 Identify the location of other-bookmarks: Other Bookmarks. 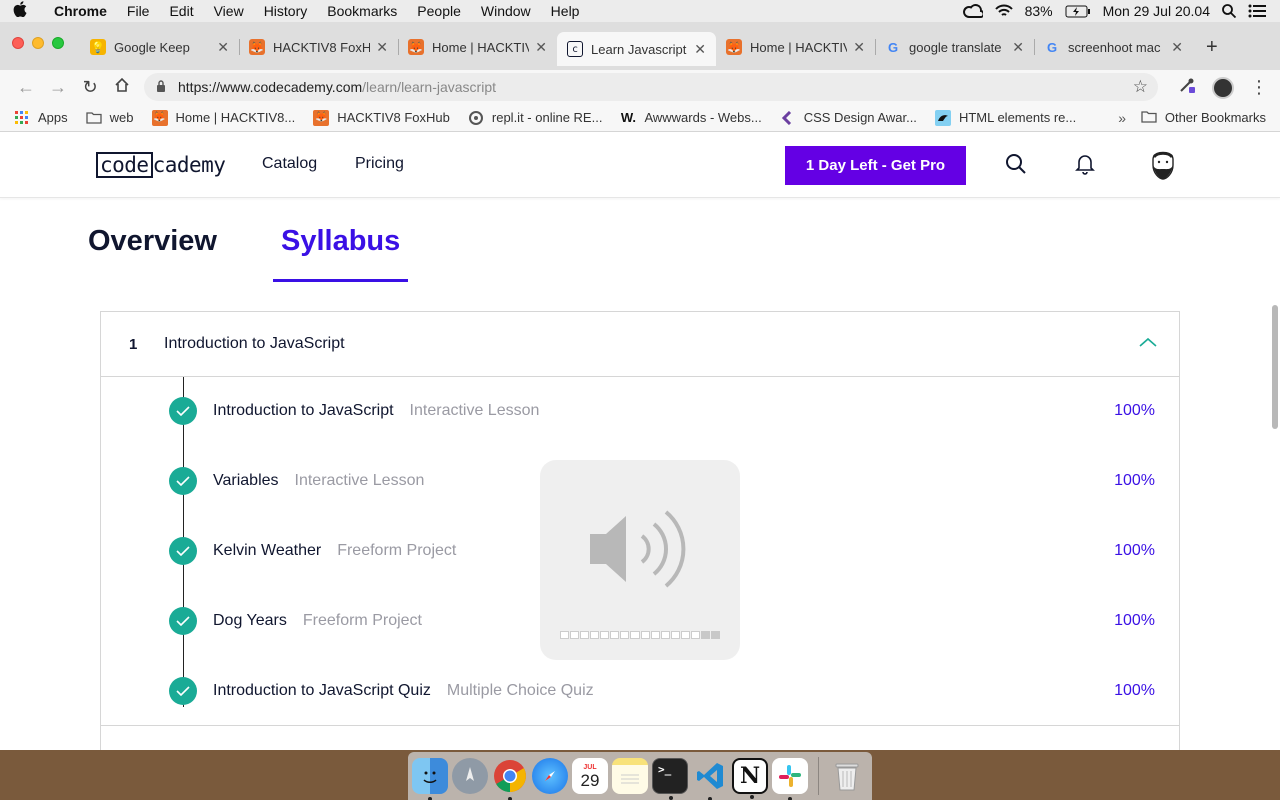
(1203, 118).